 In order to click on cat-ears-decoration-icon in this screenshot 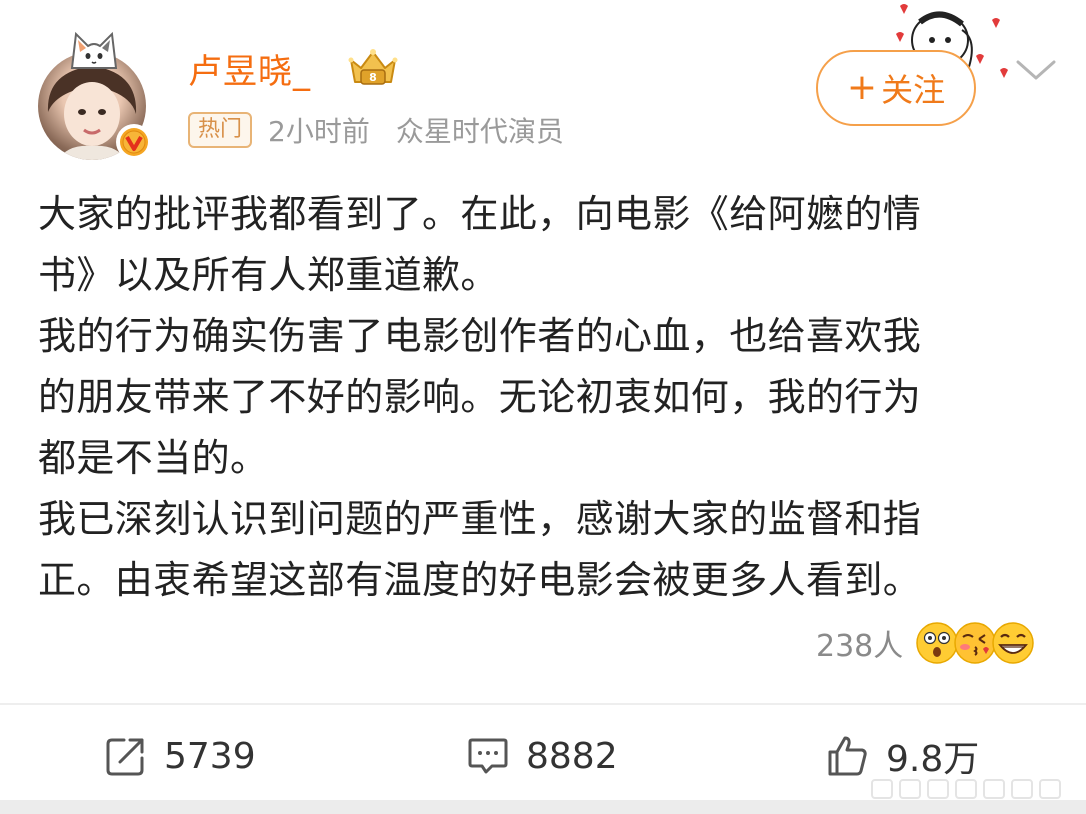, I will do `click(94, 50)`.